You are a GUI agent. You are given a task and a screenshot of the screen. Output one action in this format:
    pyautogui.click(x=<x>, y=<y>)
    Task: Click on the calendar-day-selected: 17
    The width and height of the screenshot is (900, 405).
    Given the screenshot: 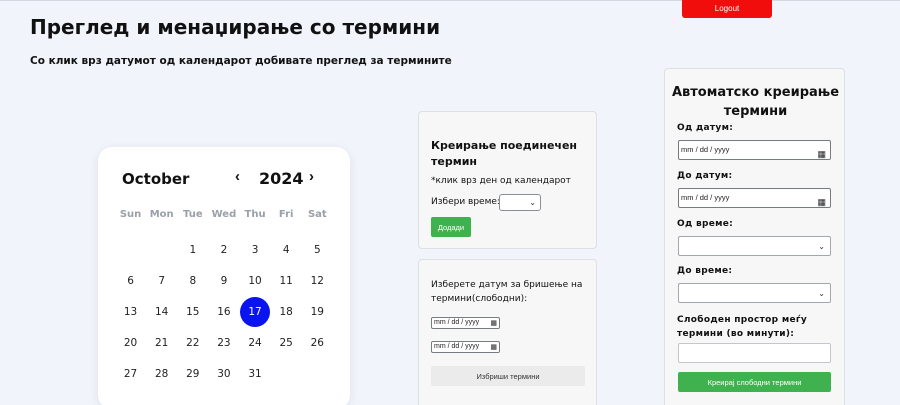 What is the action you would take?
    pyautogui.click(x=255, y=311)
    